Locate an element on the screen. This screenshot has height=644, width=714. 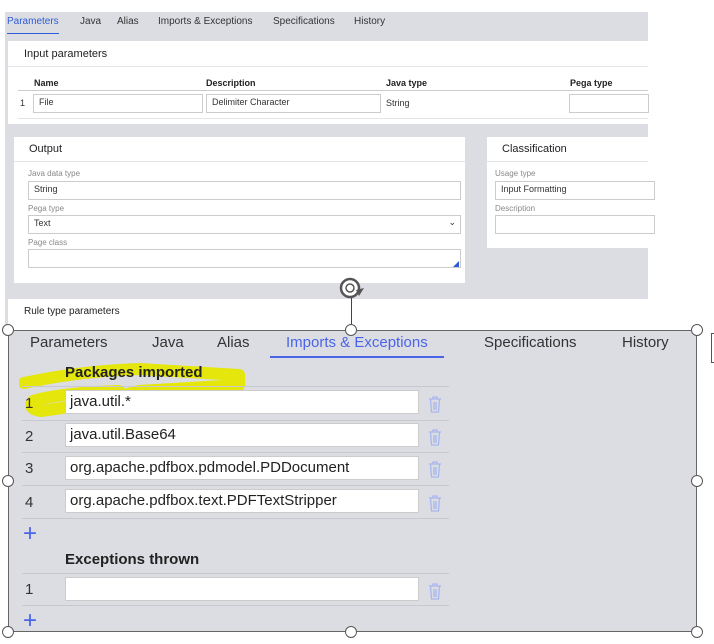
field-label: Description is located at coordinates (515, 208).